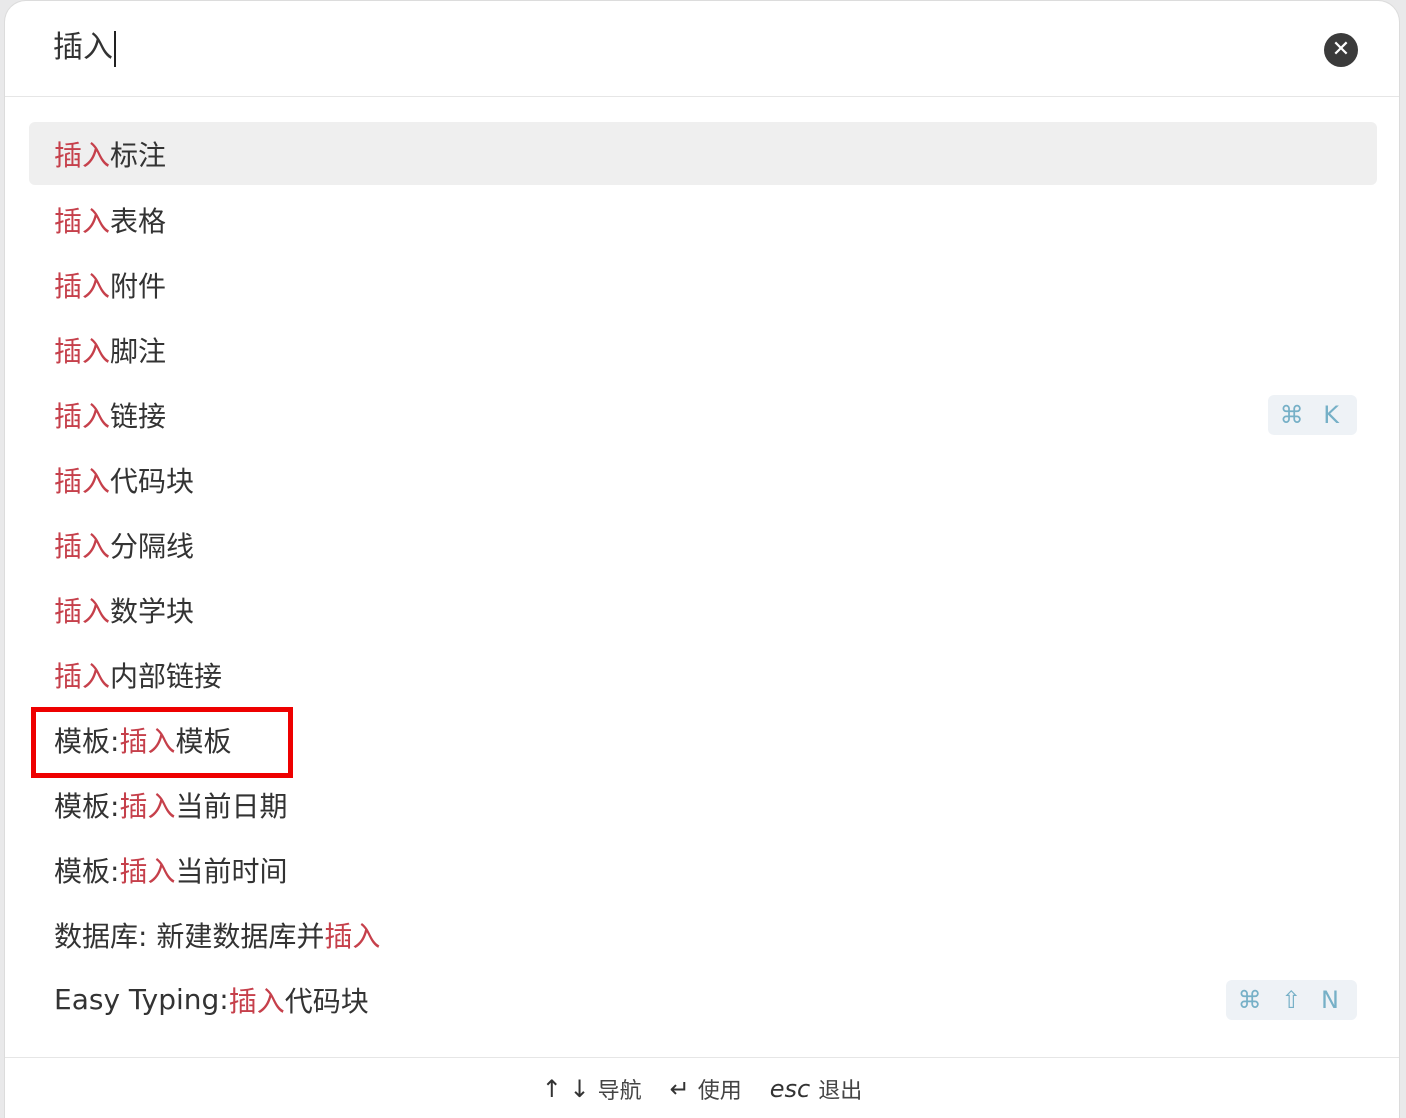 The image size is (1406, 1118). What do you see at coordinates (703, 609) in the screenshot?
I see `result-item: 插入 数学块` at bounding box center [703, 609].